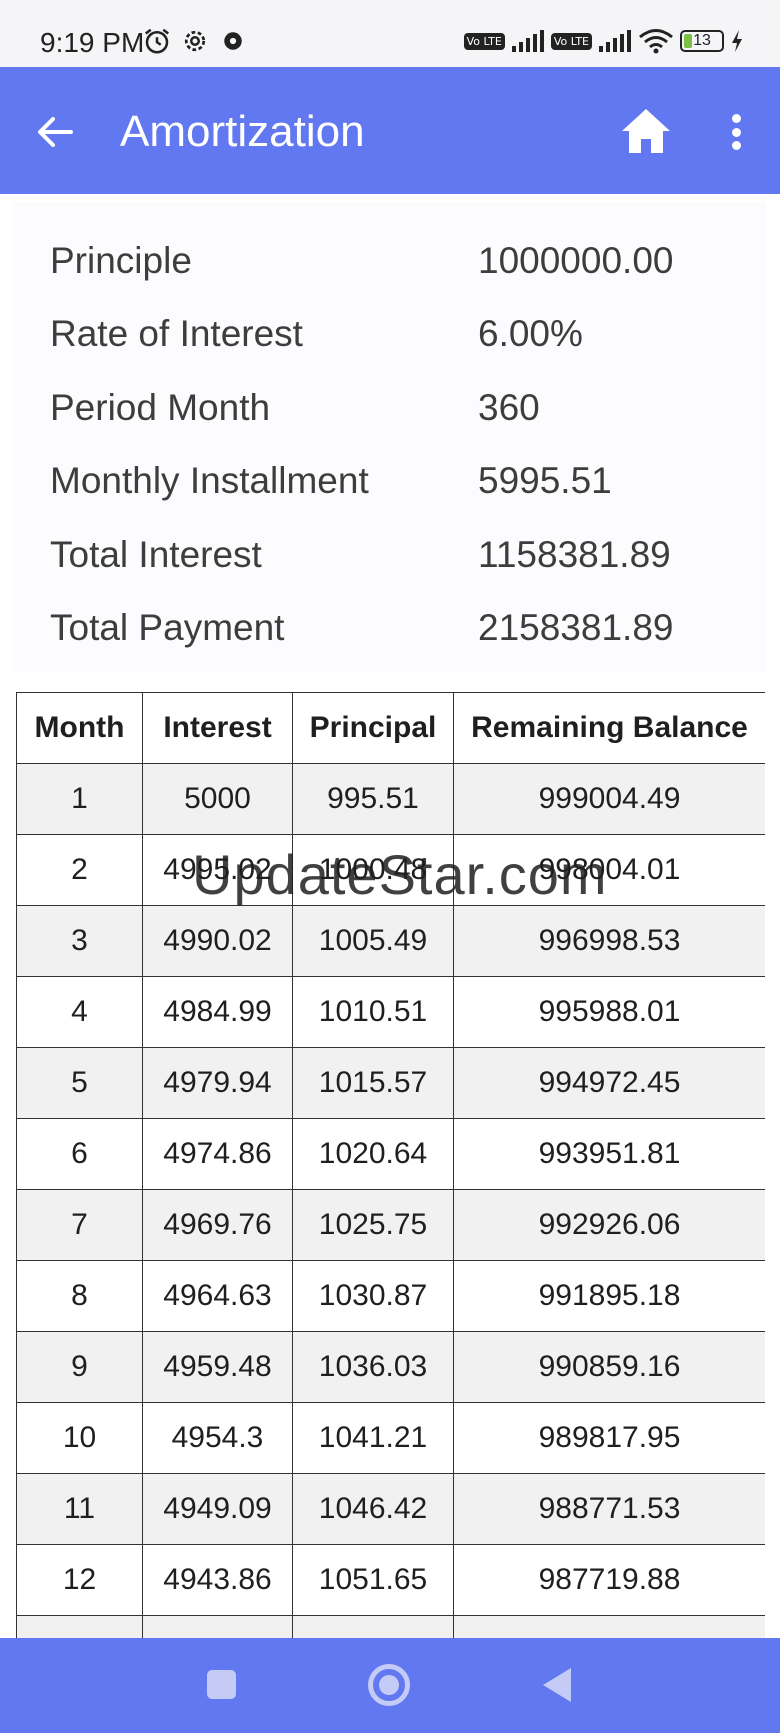  What do you see at coordinates (217, 1438) in the screenshot?
I see `cell-interest: 4954.3` at bounding box center [217, 1438].